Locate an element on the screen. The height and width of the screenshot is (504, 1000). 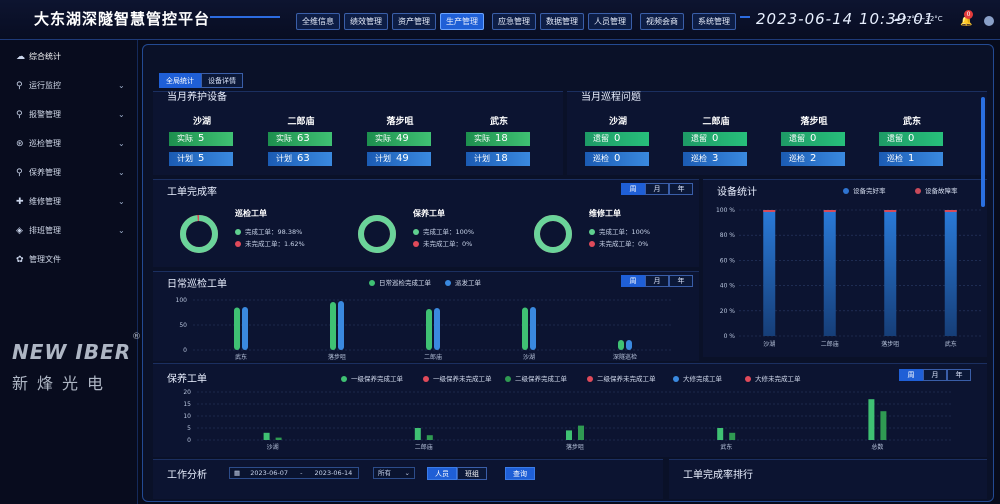
sidebar-item: ⚲ 运行监控 ⌄ is located at coordinates (69, 86).